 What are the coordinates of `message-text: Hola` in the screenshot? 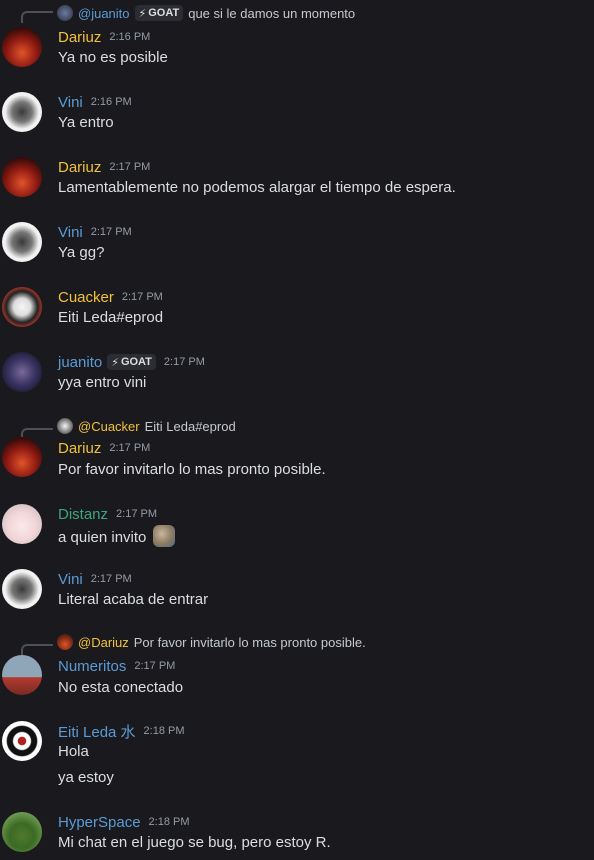 It's located at (73, 751).